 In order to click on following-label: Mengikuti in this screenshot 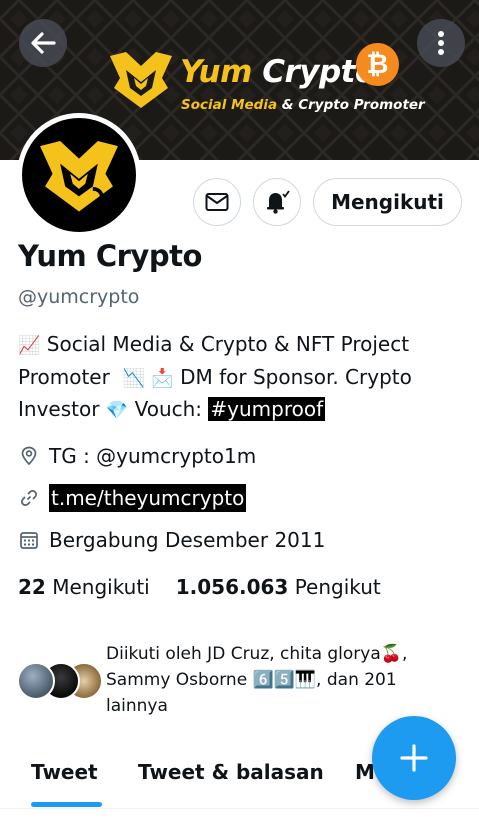, I will do `click(101, 587)`.